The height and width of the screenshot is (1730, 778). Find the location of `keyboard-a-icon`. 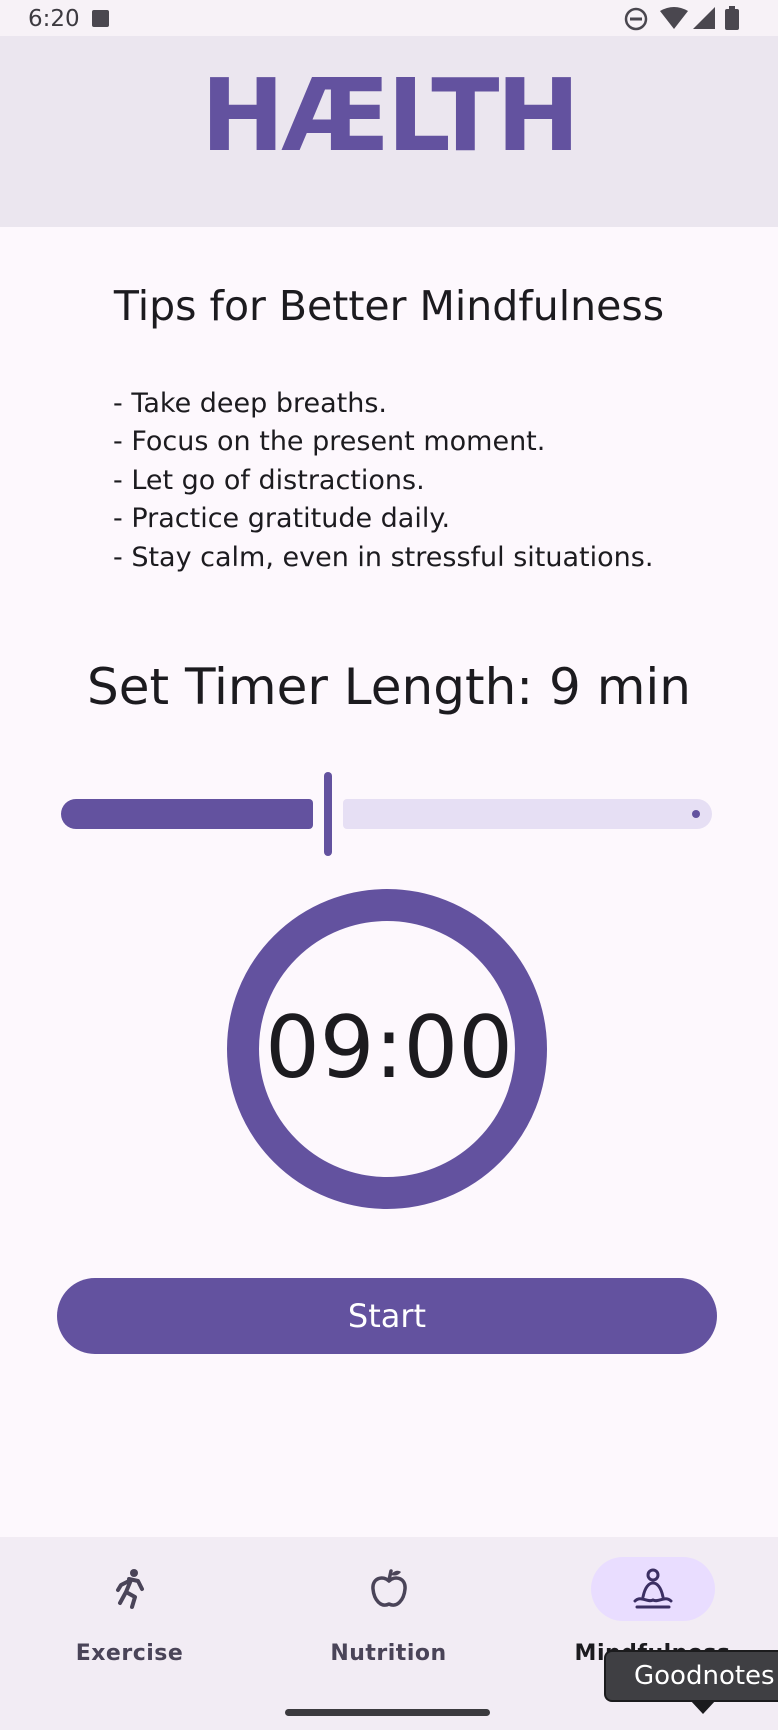

keyboard-a-icon is located at coordinates (100, 18).